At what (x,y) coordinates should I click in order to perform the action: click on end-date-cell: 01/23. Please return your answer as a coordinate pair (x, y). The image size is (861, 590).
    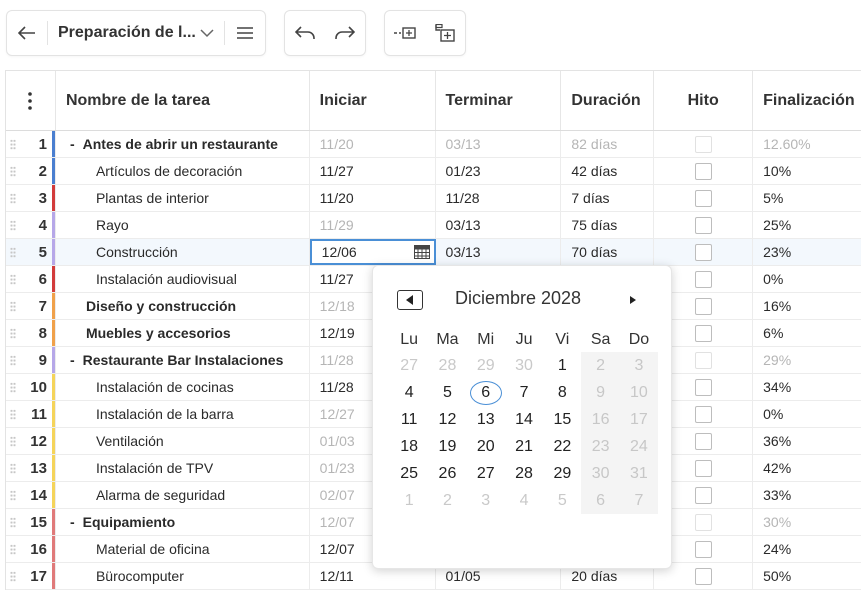
    Looking at the image, I should click on (499, 171).